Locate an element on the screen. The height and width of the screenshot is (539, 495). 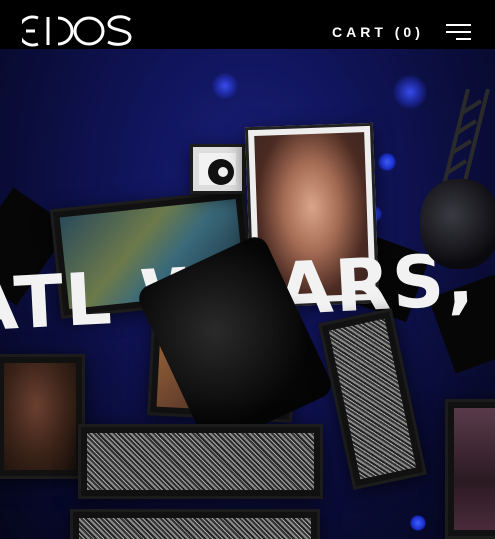
site-header: CART (0) is located at coordinates (247, 24).